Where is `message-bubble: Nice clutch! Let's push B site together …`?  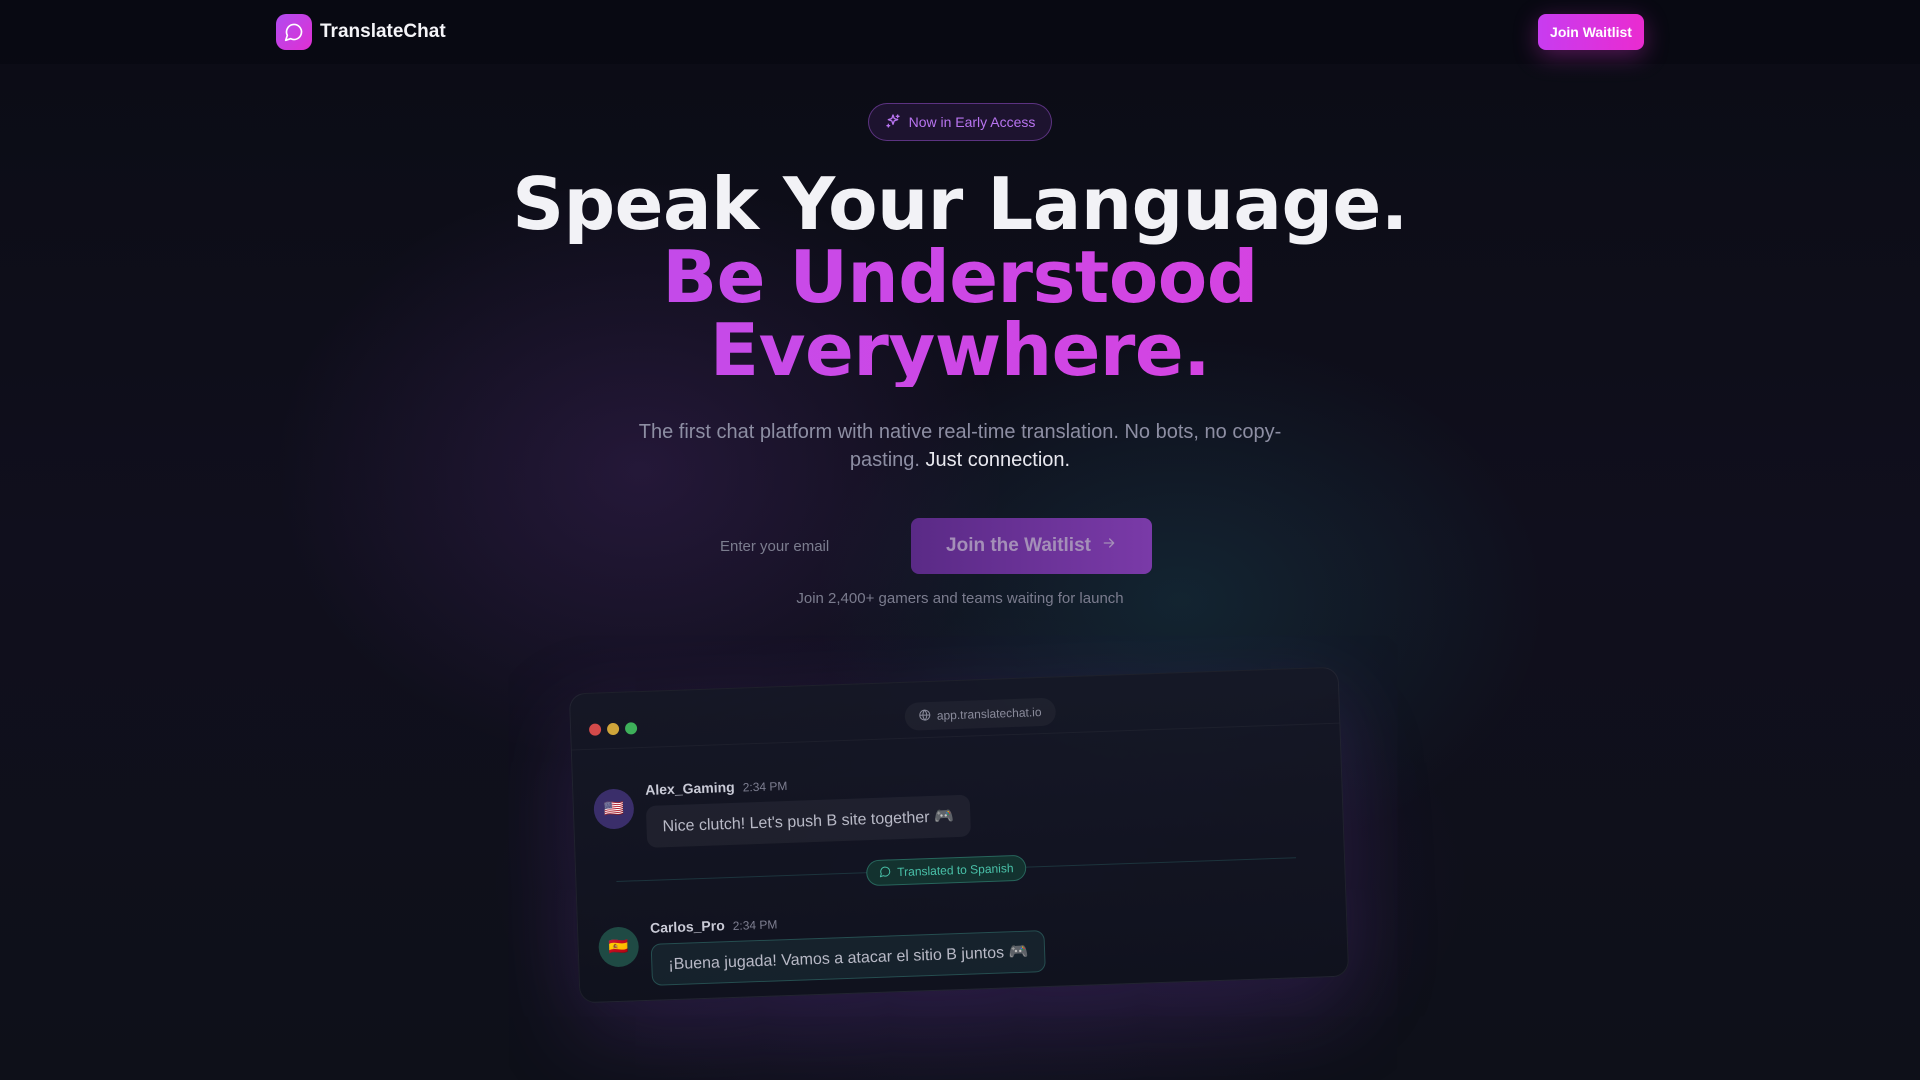
message-bubble: Nice clutch! Let's push B site together … is located at coordinates (808, 821).